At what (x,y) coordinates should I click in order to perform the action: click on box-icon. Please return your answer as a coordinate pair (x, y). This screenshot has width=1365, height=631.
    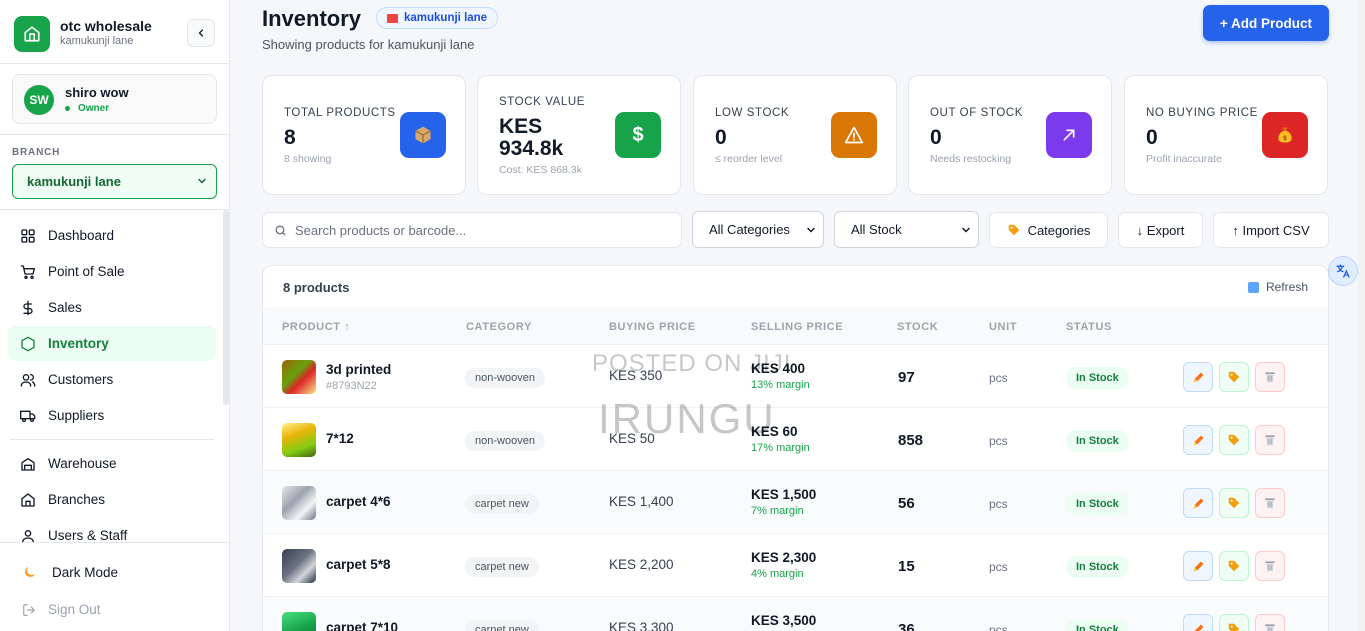
    Looking at the image, I should click on (423, 135).